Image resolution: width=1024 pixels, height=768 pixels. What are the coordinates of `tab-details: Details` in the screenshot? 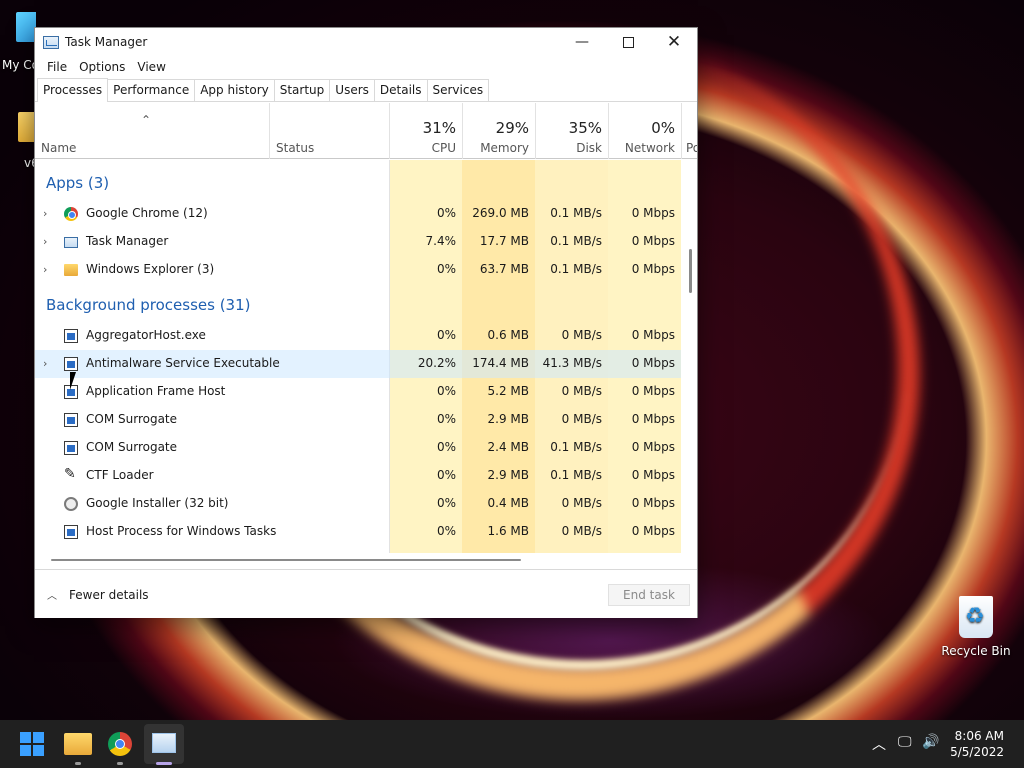 It's located at (400, 90).